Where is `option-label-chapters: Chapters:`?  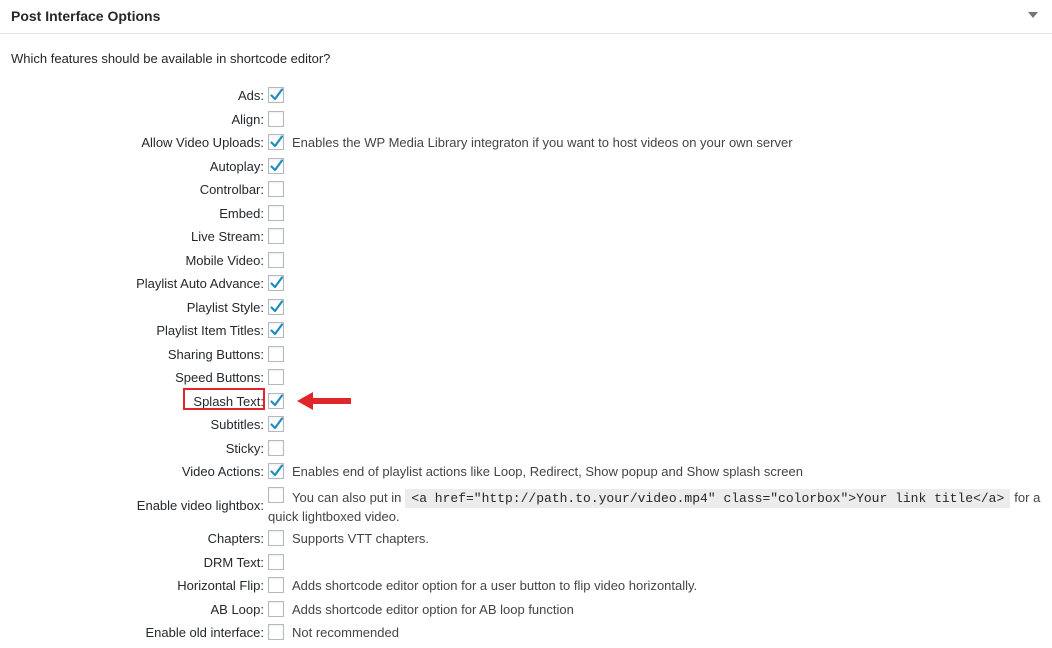 option-label-chapters: Chapters: is located at coordinates (236, 538).